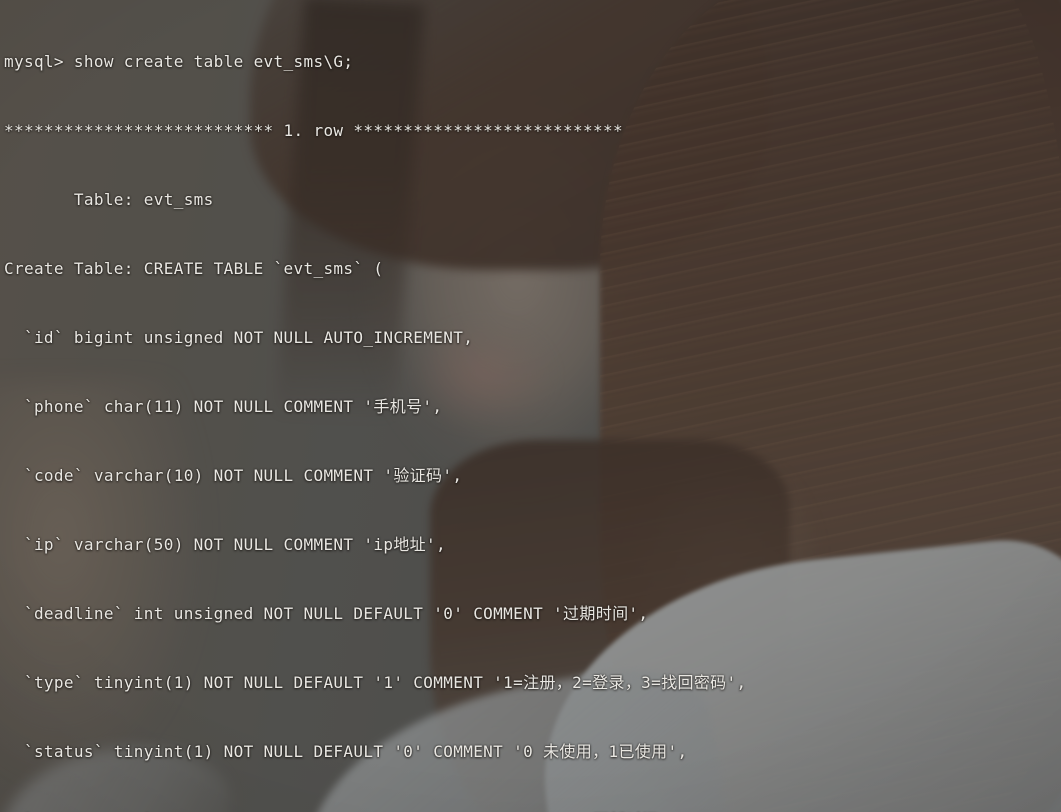  I want to click on terminal-line-create-table: Create Table: CREATE TABLE `evt_sms` (, so click(194, 268).